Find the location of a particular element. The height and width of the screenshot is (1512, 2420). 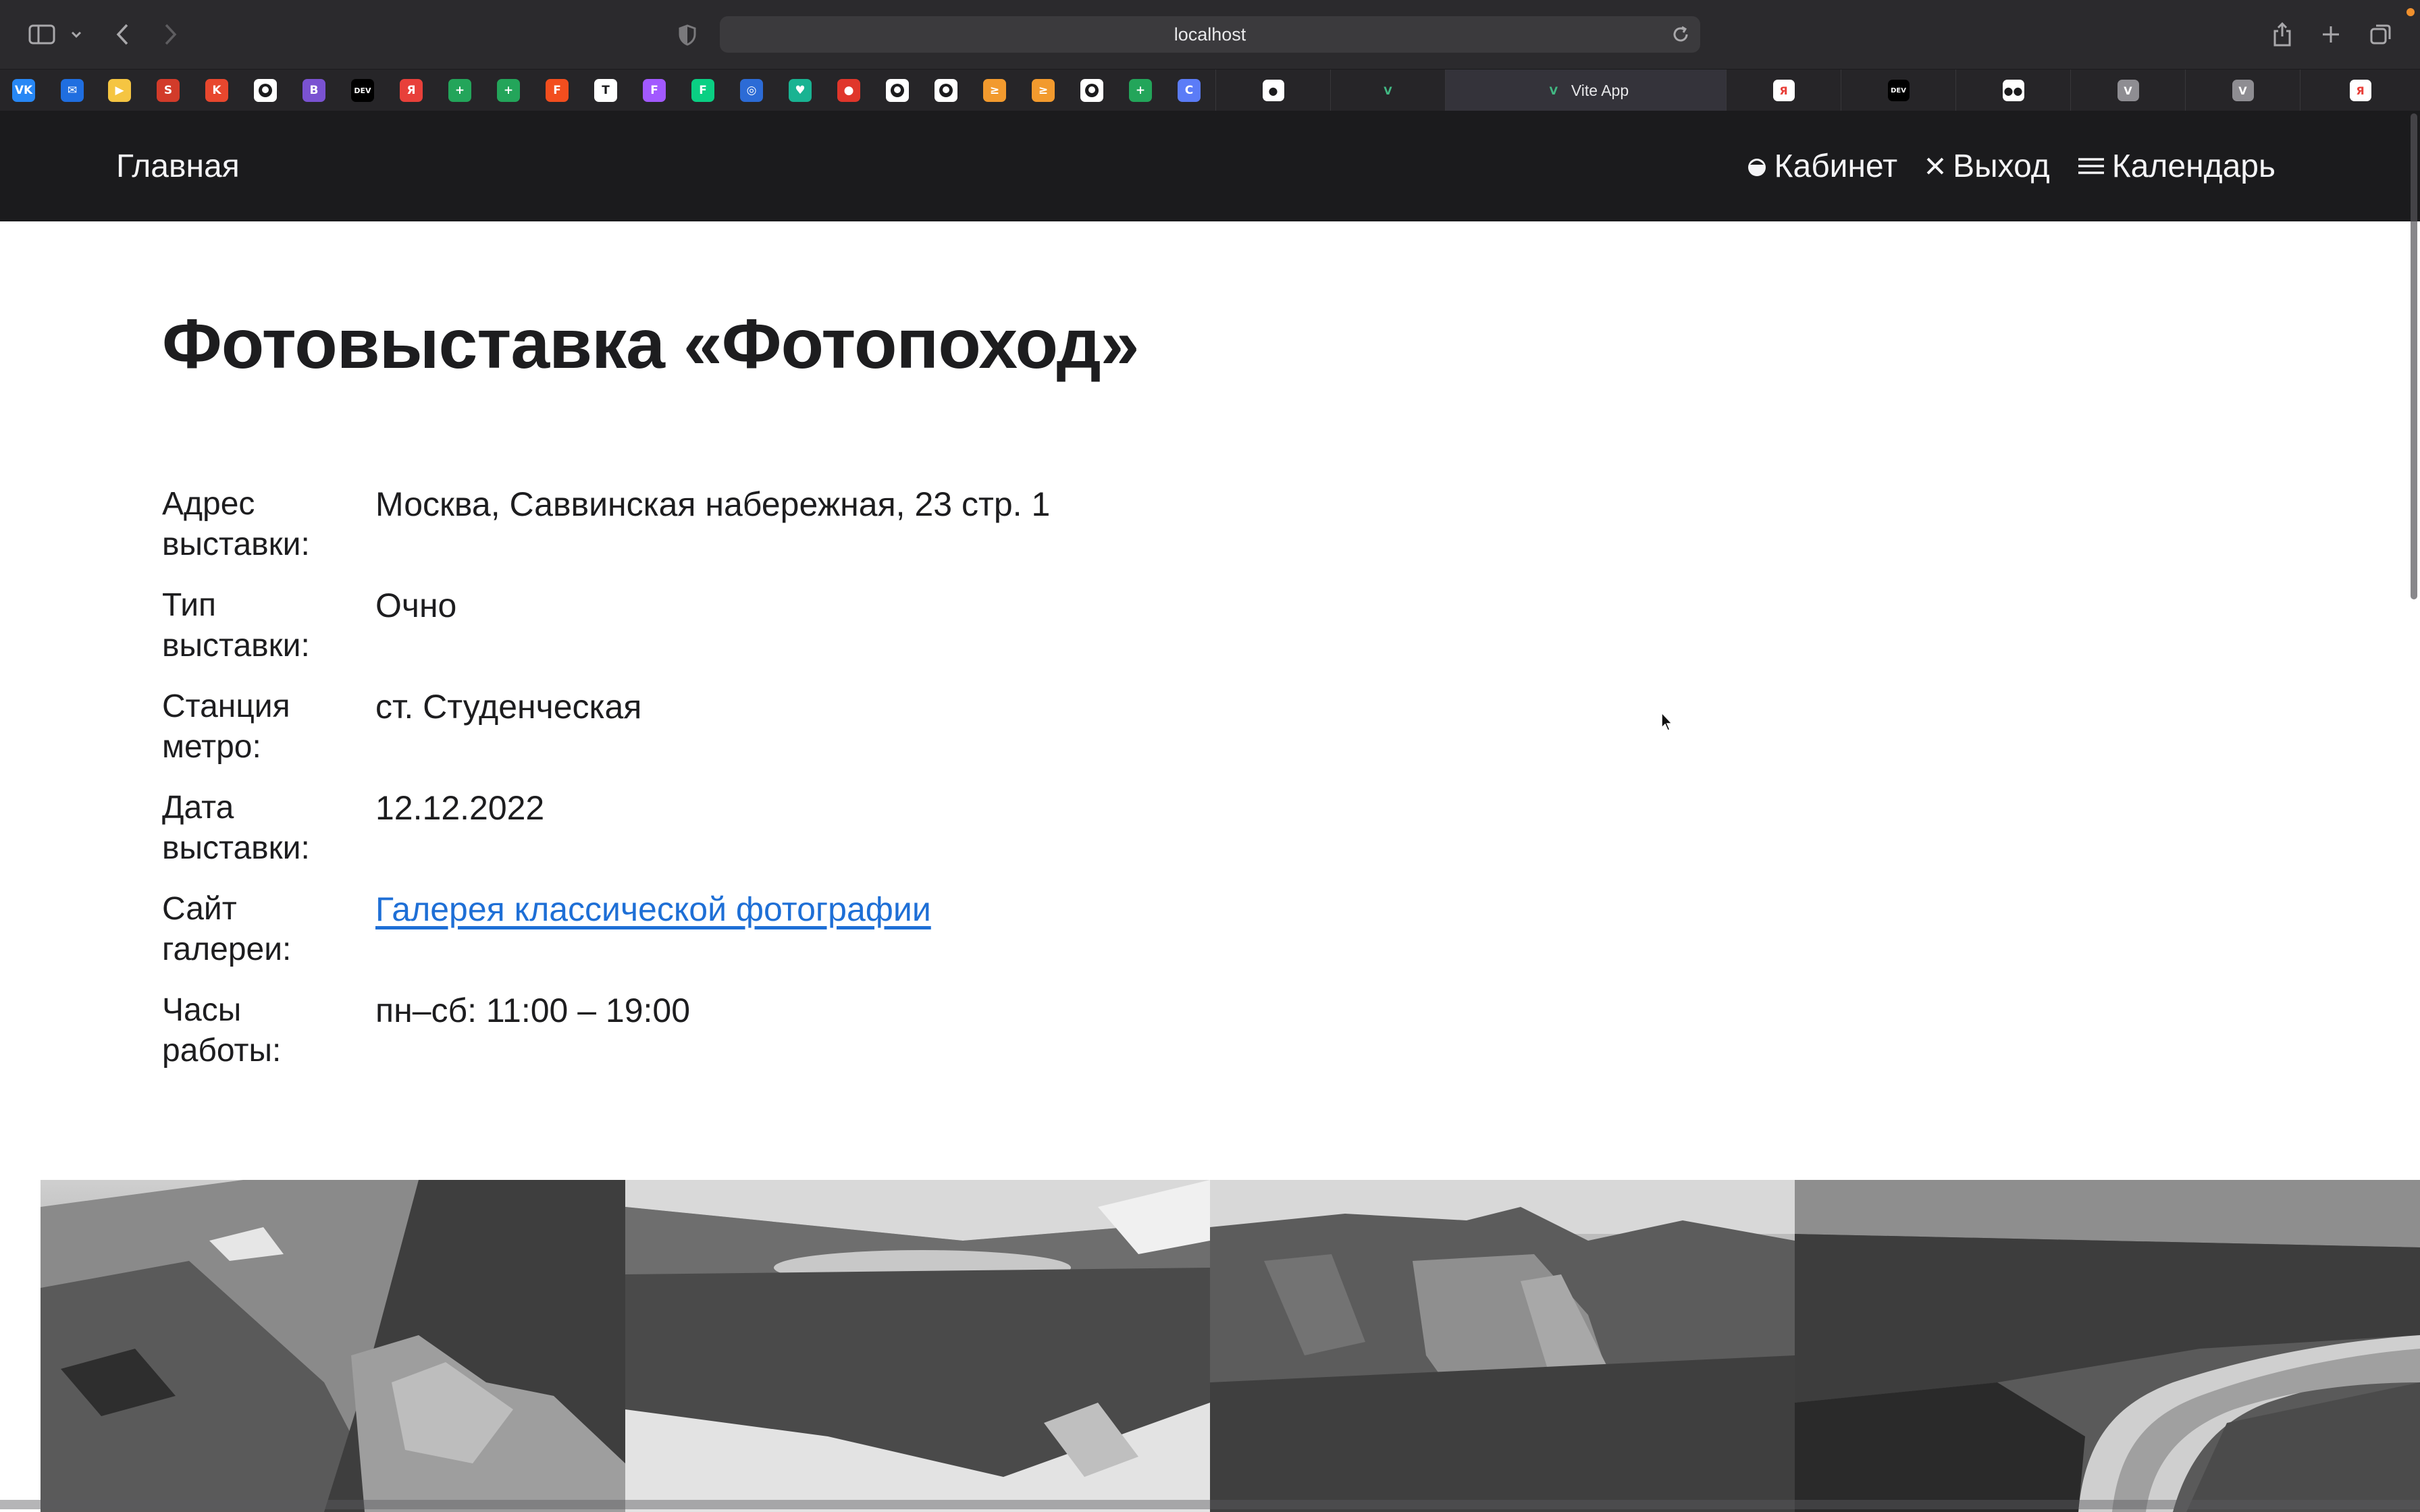

detail-label: Станция метро: is located at coordinates (268, 737).